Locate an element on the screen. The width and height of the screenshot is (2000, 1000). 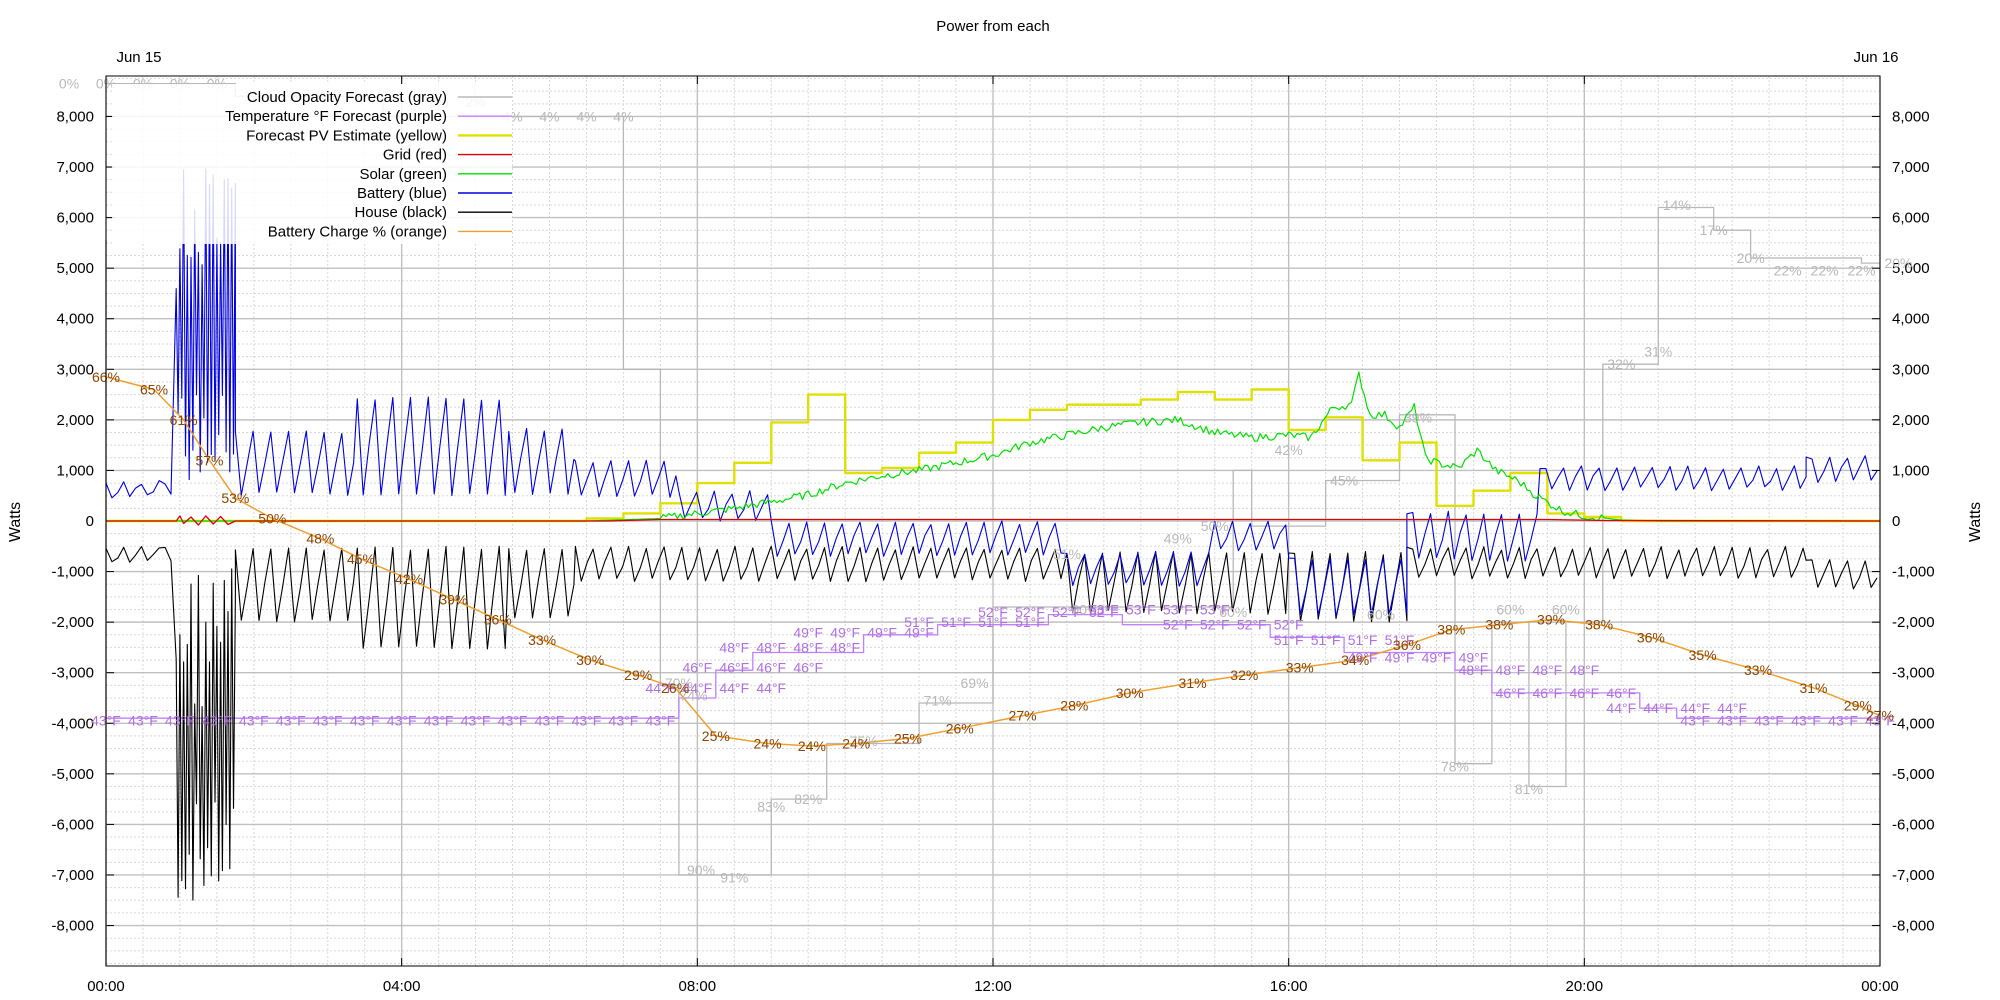
battery-charge-label: 28% is located at coordinates (1074, 706).